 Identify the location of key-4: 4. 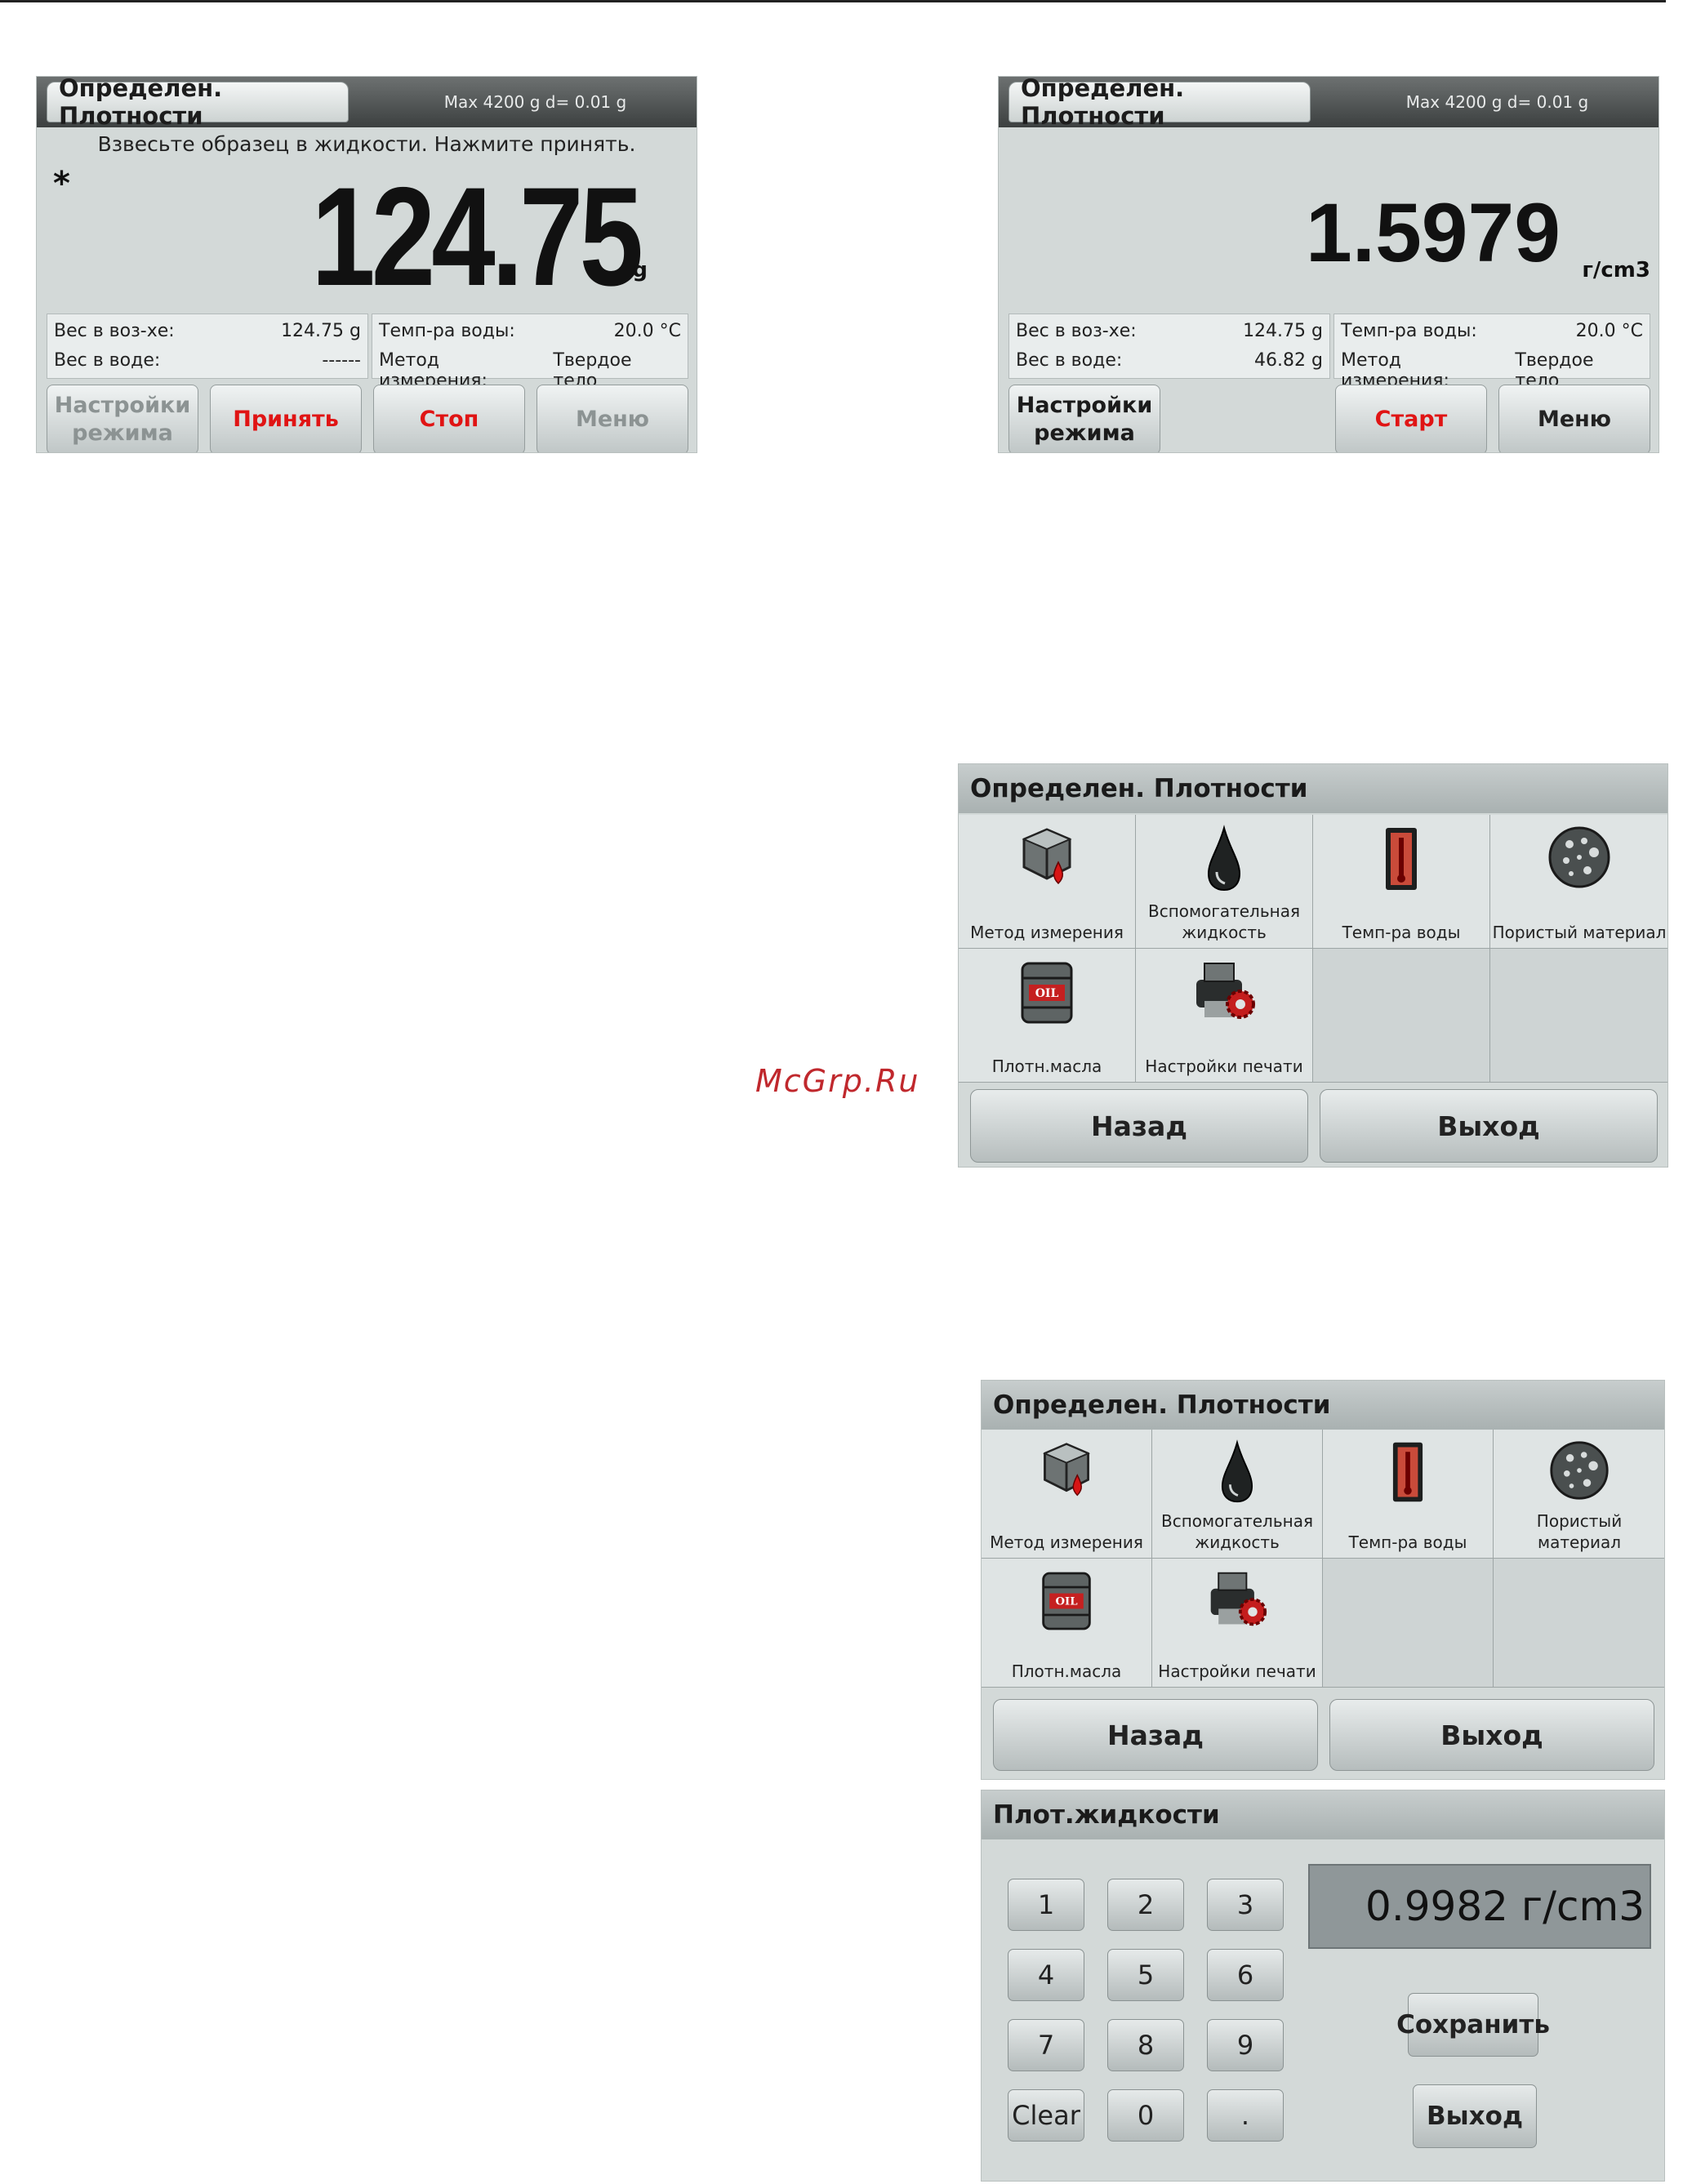
(1046, 1975).